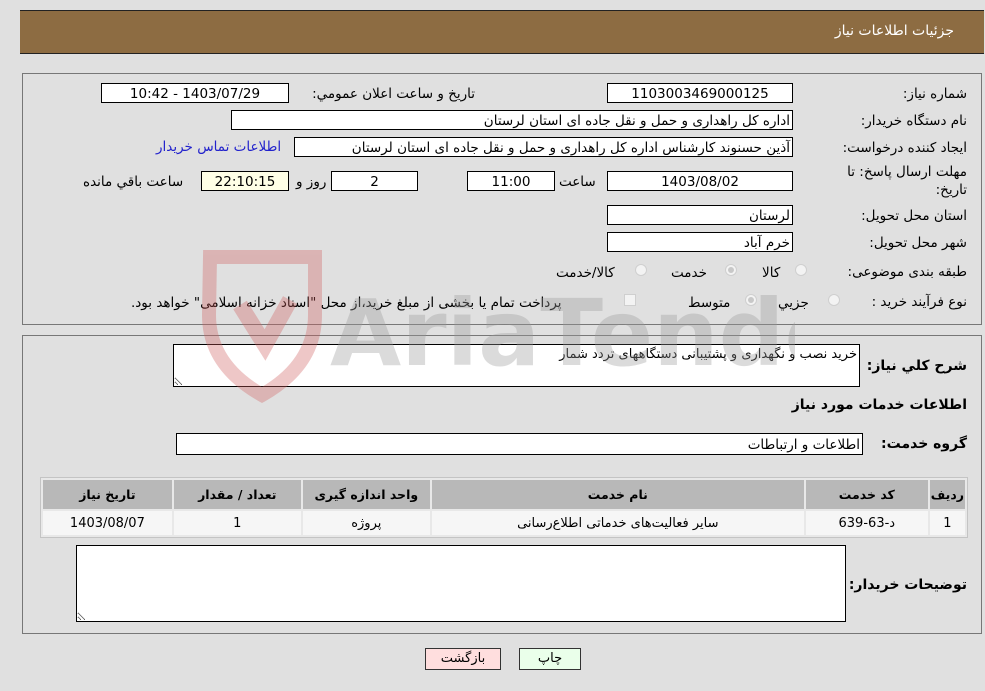 The width and height of the screenshot is (985, 691). What do you see at coordinates (907, 172) in the screenshot?
I see `deadline-label-line1: مهلت ارسال پاسخ: تا` at bounding box center [907, 172].